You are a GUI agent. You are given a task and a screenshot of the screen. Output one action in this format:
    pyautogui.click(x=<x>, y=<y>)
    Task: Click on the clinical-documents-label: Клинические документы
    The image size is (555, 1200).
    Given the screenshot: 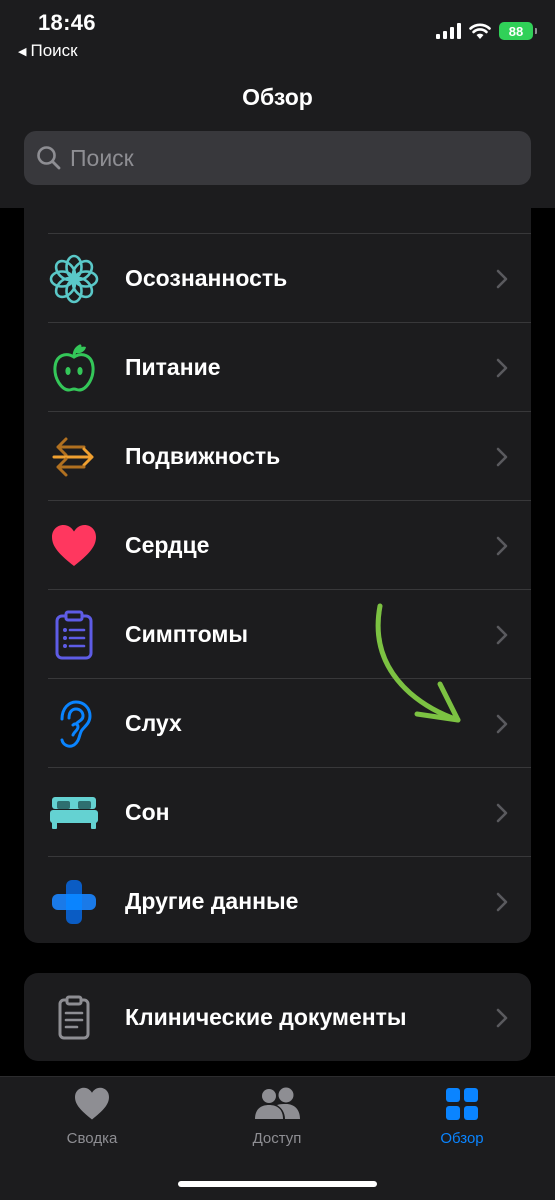 What is the action you would take?
    pyautogui.click(x=266, y=1017)
    